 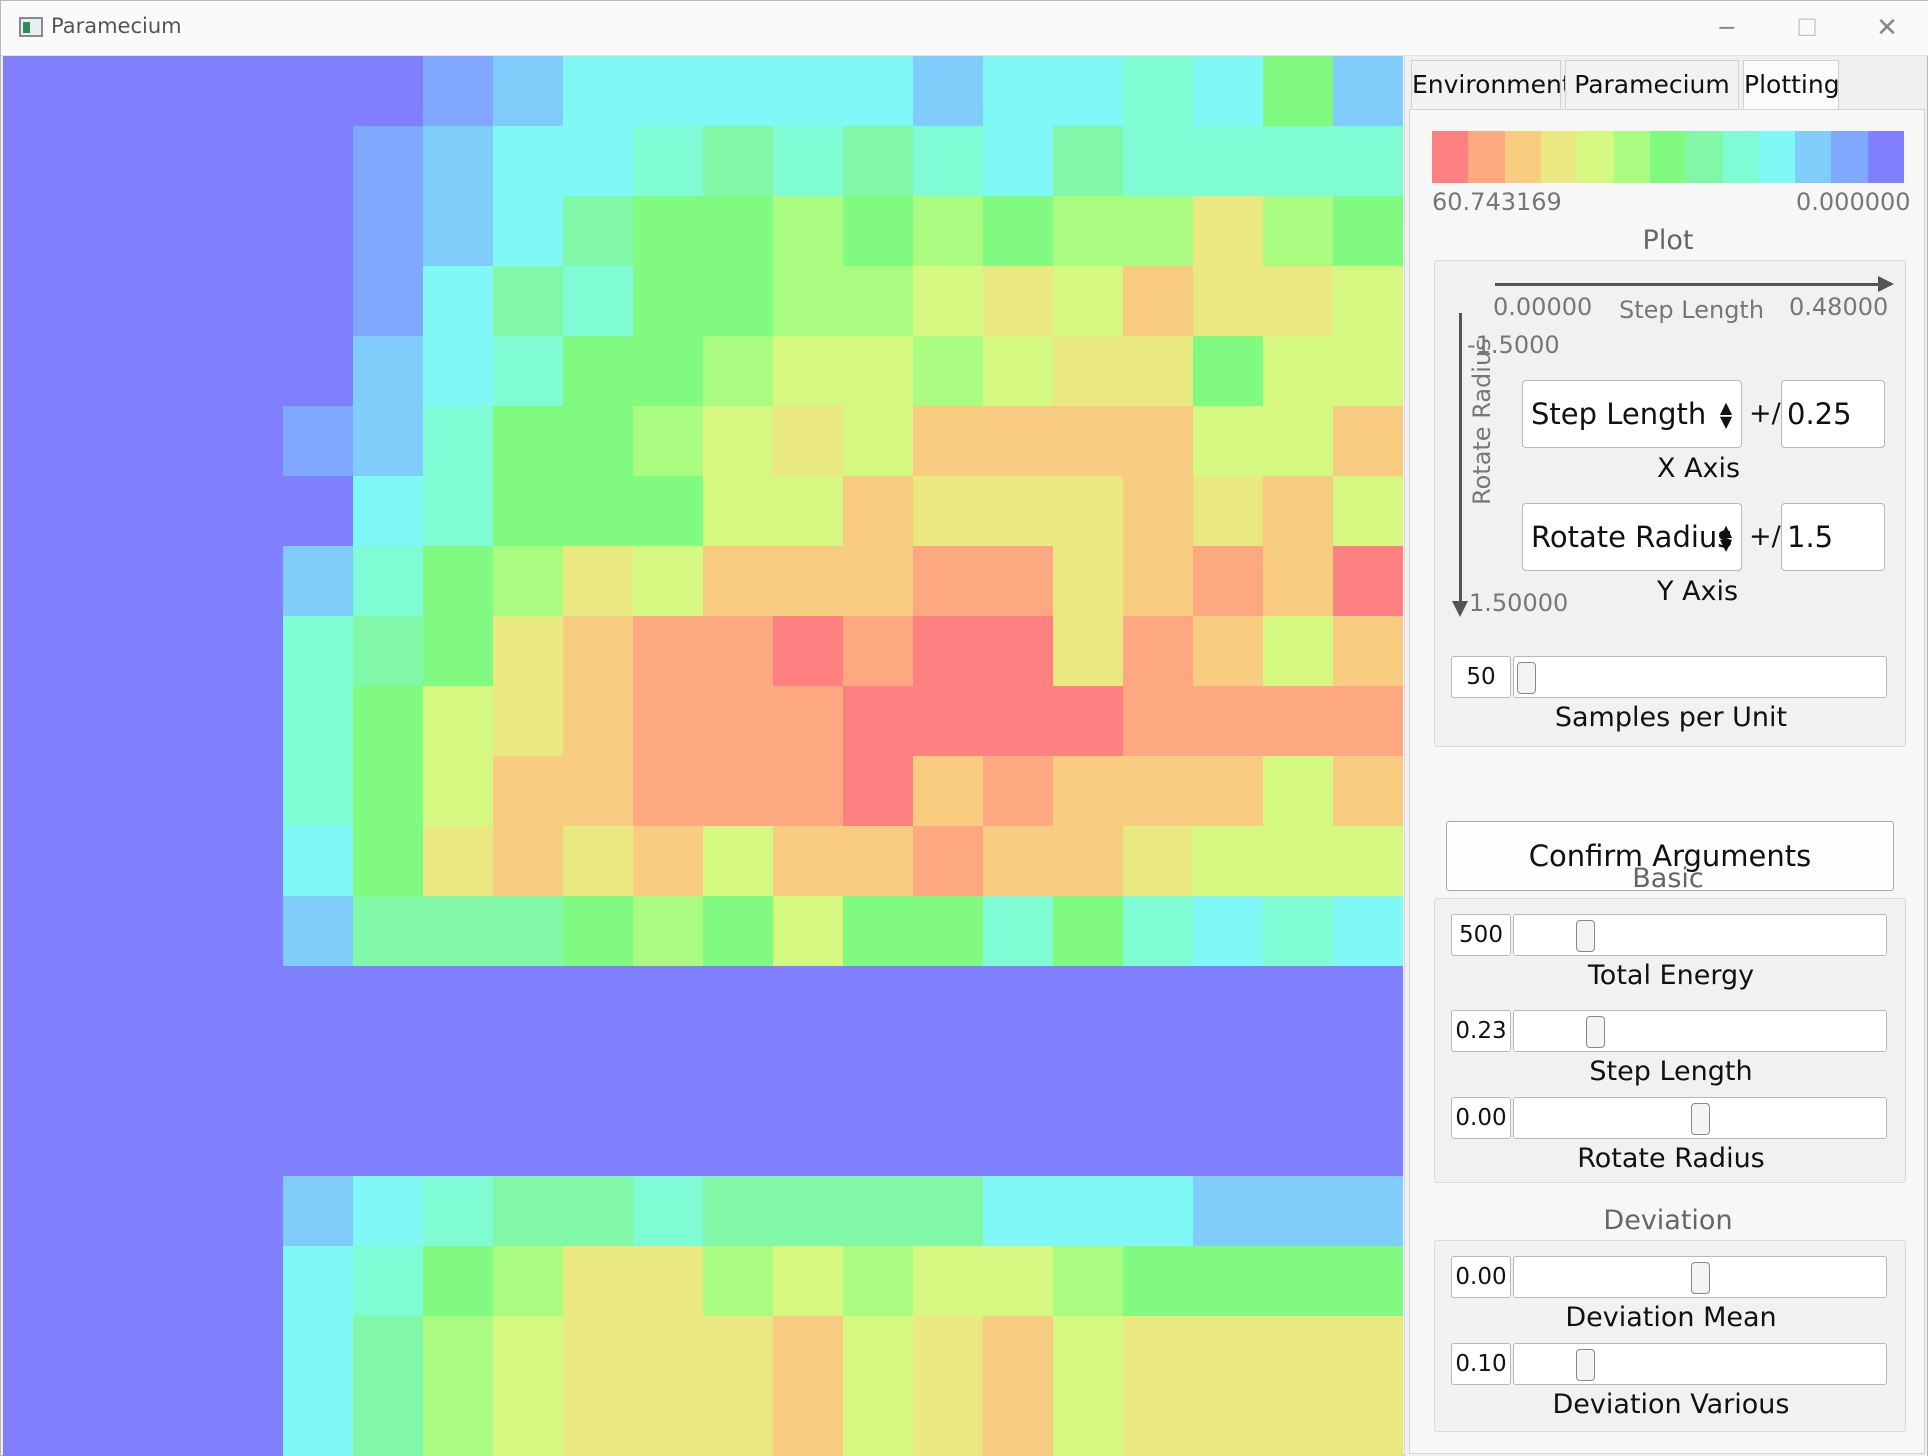 I want to click on y-axis-name-label: Rotate Radius, so click(x=1482, y=421).